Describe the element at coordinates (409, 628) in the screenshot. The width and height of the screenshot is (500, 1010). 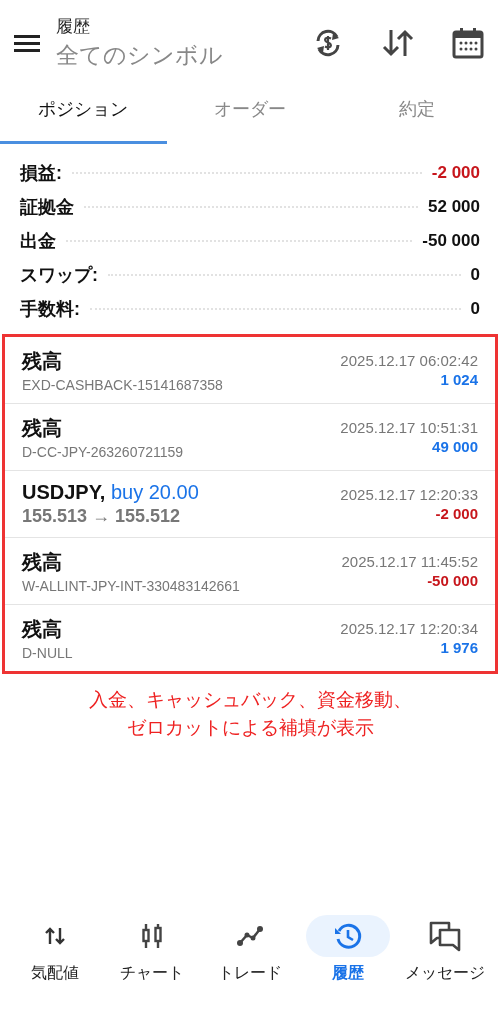
I see `entry-time: 2025.12.17 12:20:34` at that location.